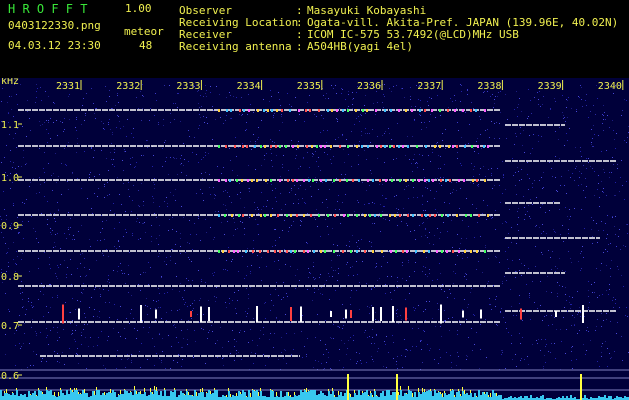 The image size is (629, 400). What do you see at coordinates (10, 226) in the screenshot?
I see `y-tick-label: 0.9` at bounding box center [10, 226].